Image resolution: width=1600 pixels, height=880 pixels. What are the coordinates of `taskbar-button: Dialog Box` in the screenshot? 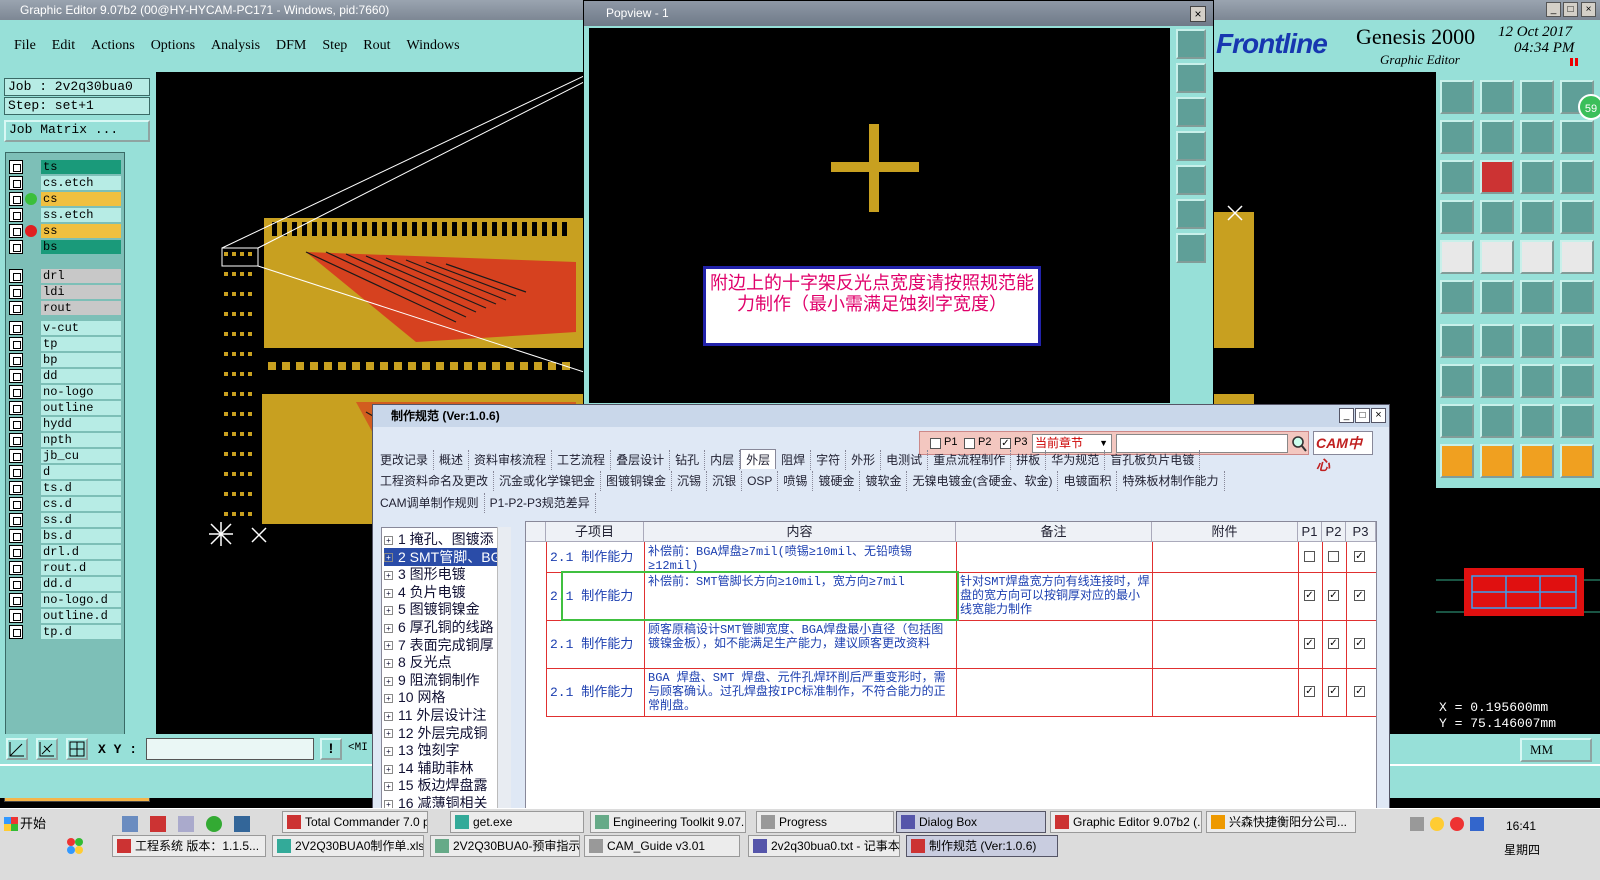 It's located at (971, 822).